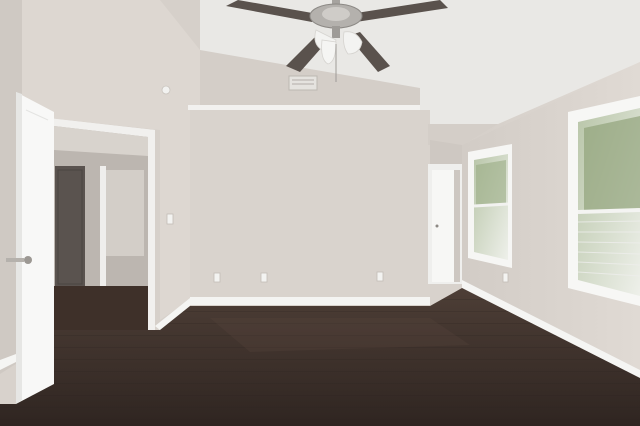 The width and height of the screenshot is (640, 426). I want to click on window-right, so click(604, 201).